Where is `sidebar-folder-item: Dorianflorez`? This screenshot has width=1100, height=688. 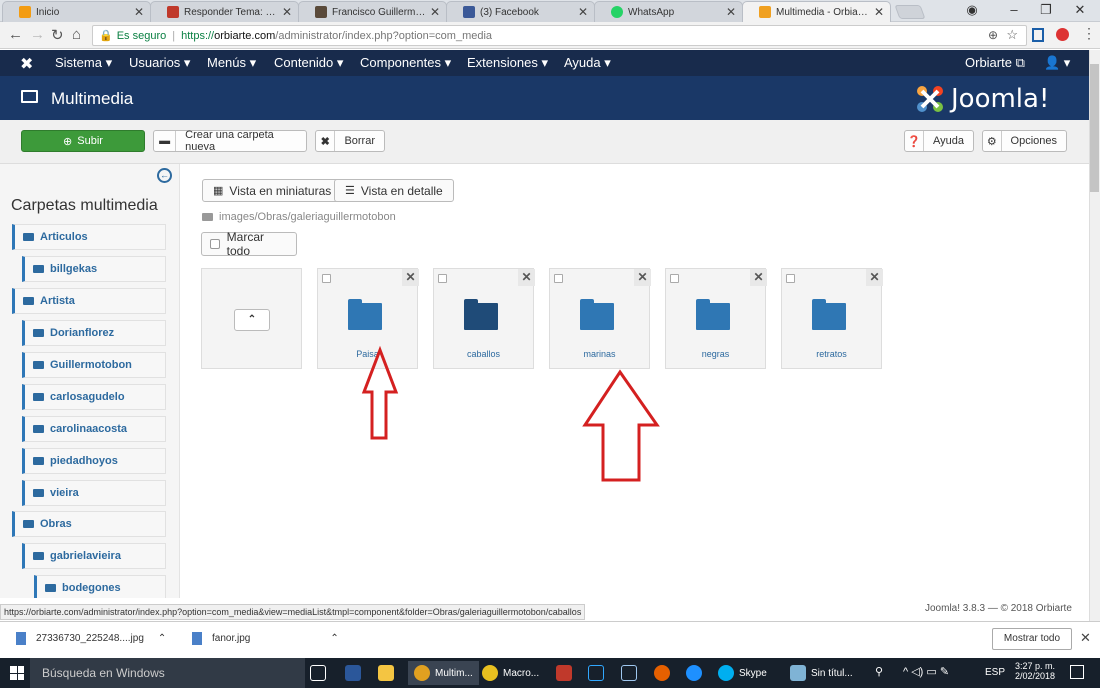 sidebar-folder-item: Dorianflorez is located at coordinates (94, 333).